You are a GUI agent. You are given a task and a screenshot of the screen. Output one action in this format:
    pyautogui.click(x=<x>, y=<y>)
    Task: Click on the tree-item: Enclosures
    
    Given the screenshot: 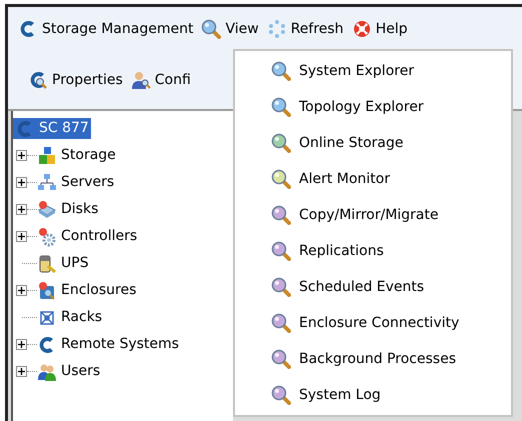 What is the action you would take?
    pyautogui.click(x=86, y=290)
    